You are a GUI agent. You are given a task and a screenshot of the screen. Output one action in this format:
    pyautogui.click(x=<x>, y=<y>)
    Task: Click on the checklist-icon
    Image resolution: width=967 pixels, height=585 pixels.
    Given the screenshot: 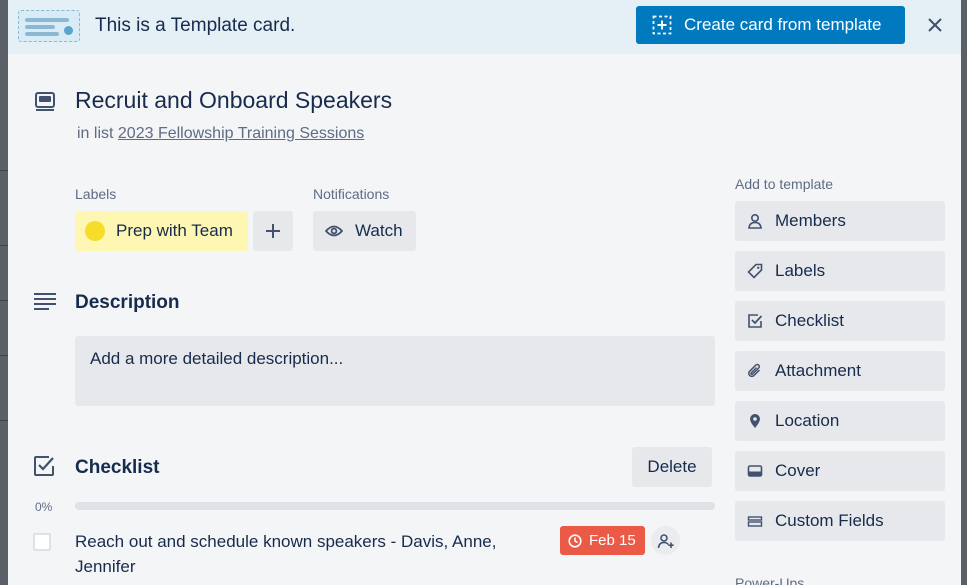 What is the action you would take?
    pyautogui.click(x=44, y=468)
    